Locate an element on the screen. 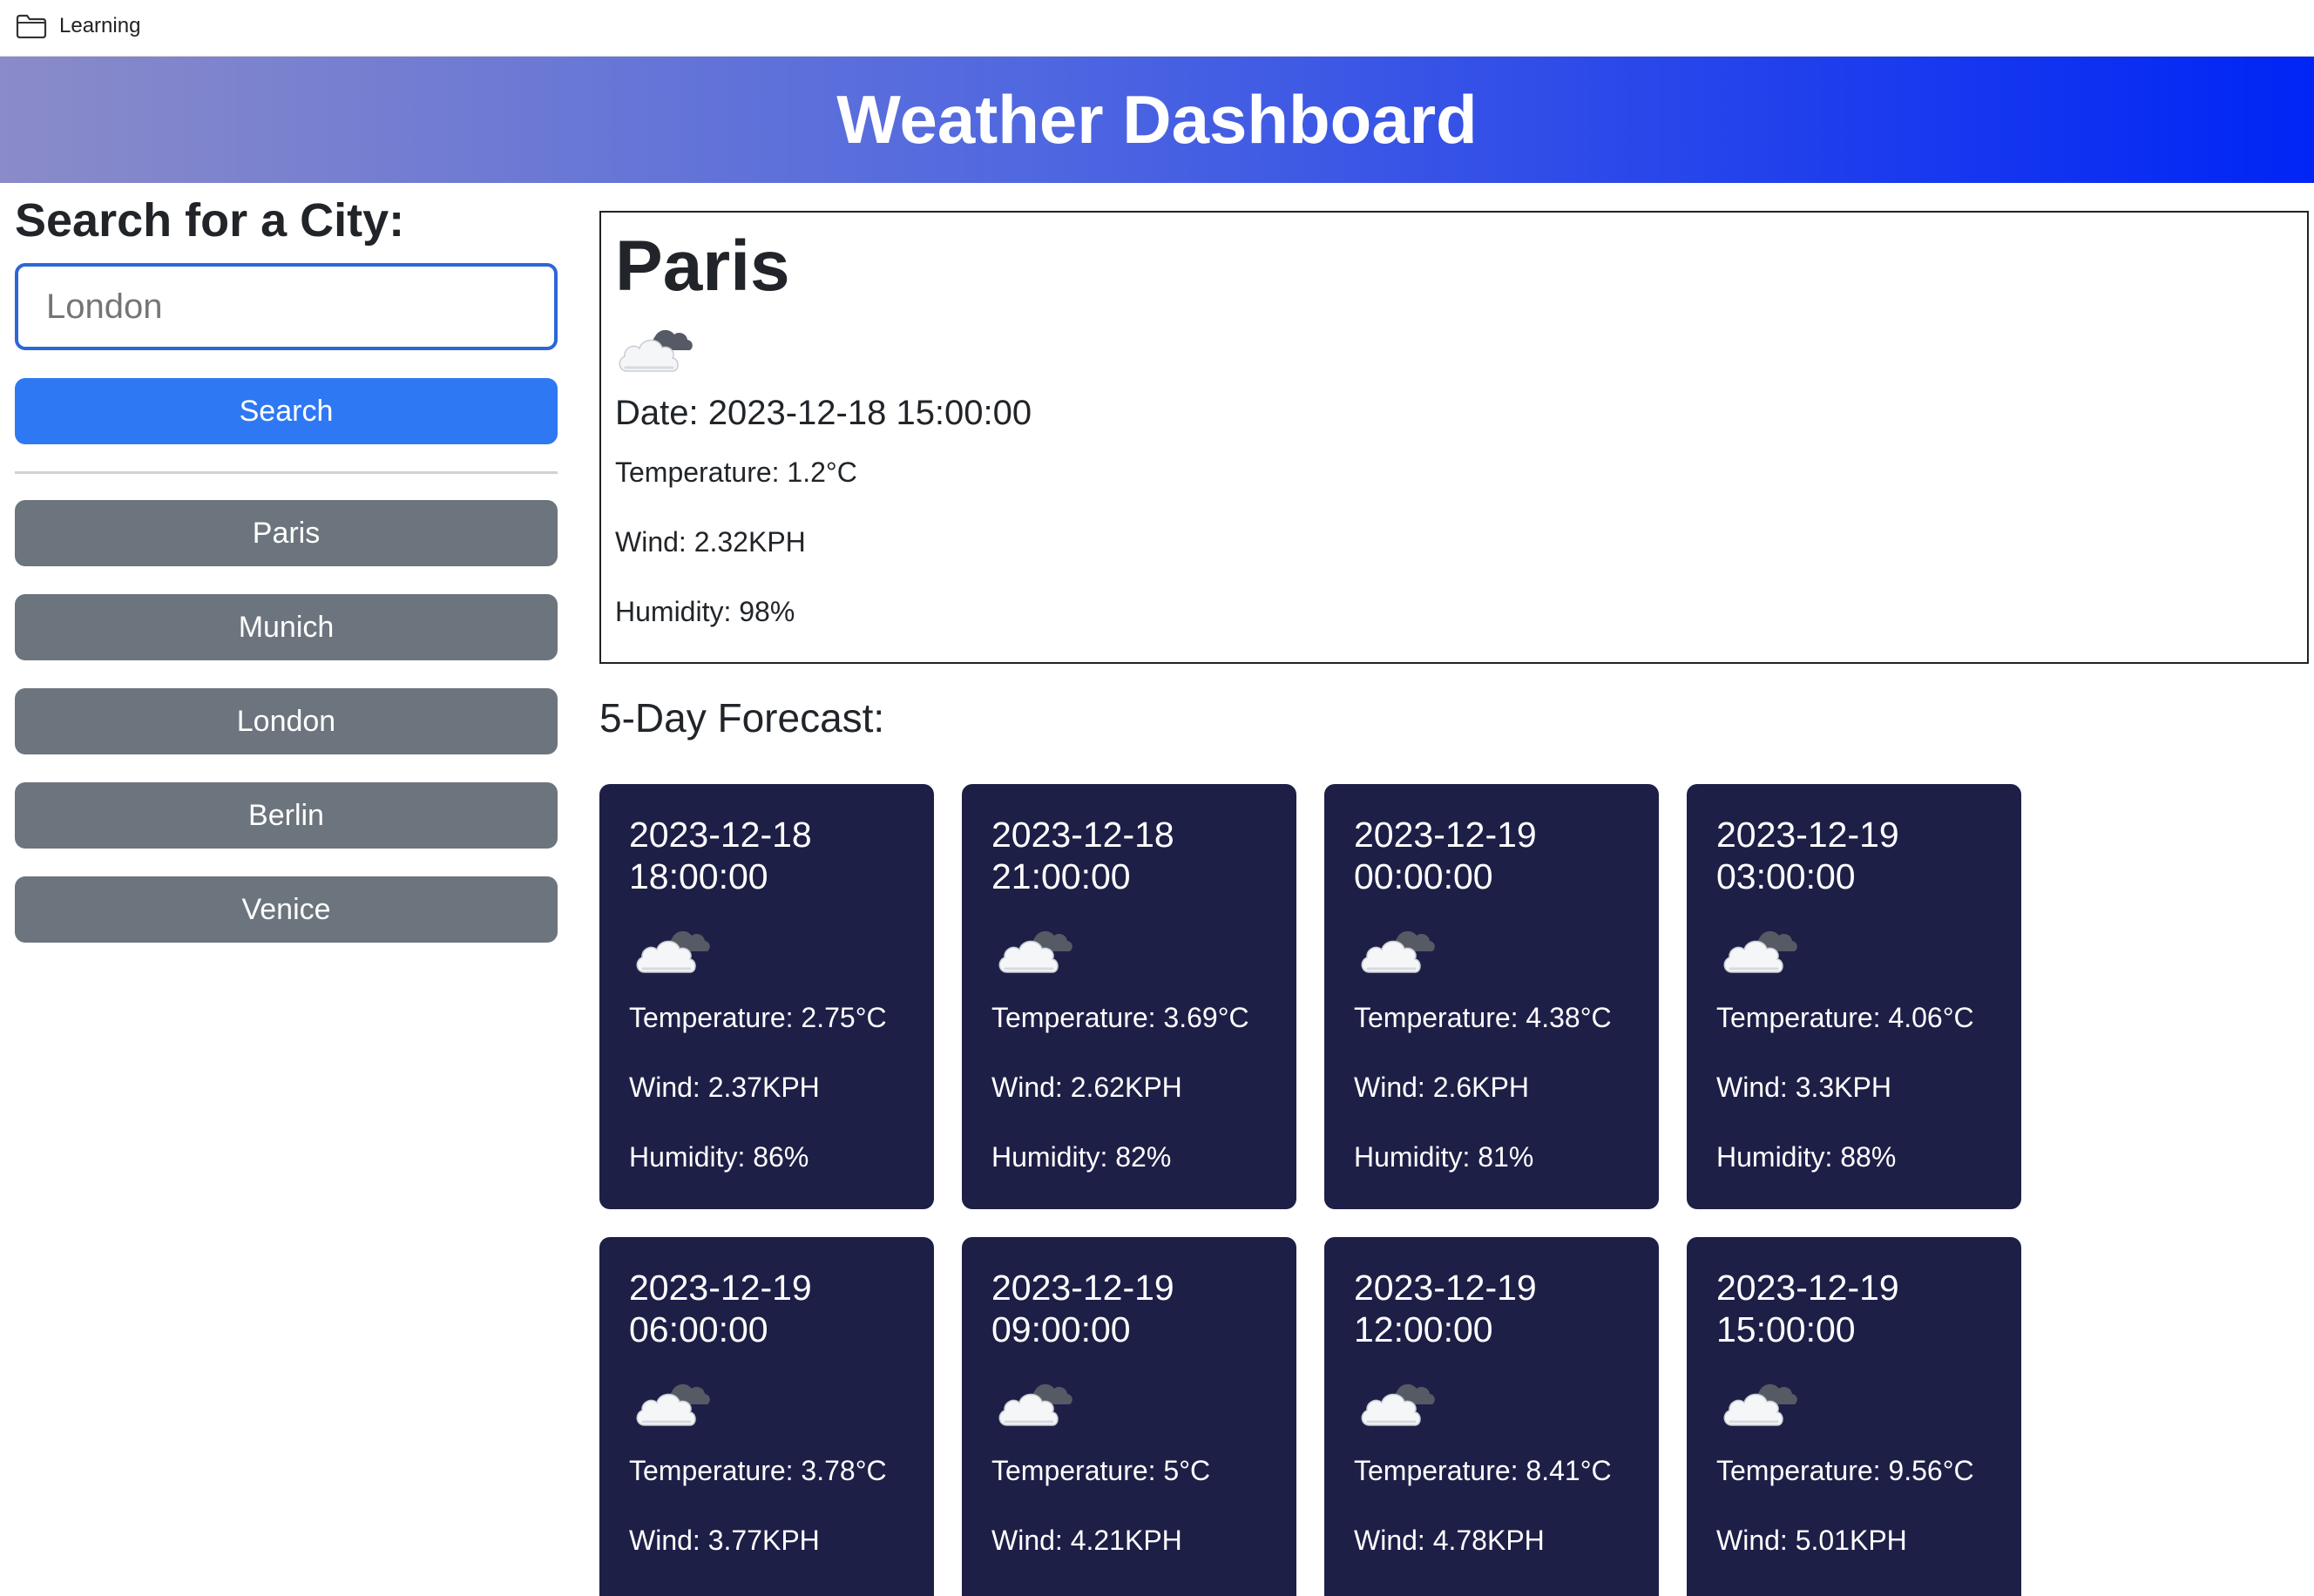  forecast-temperature: Temperature: 5°C is located at coordinates (1101, 1470).